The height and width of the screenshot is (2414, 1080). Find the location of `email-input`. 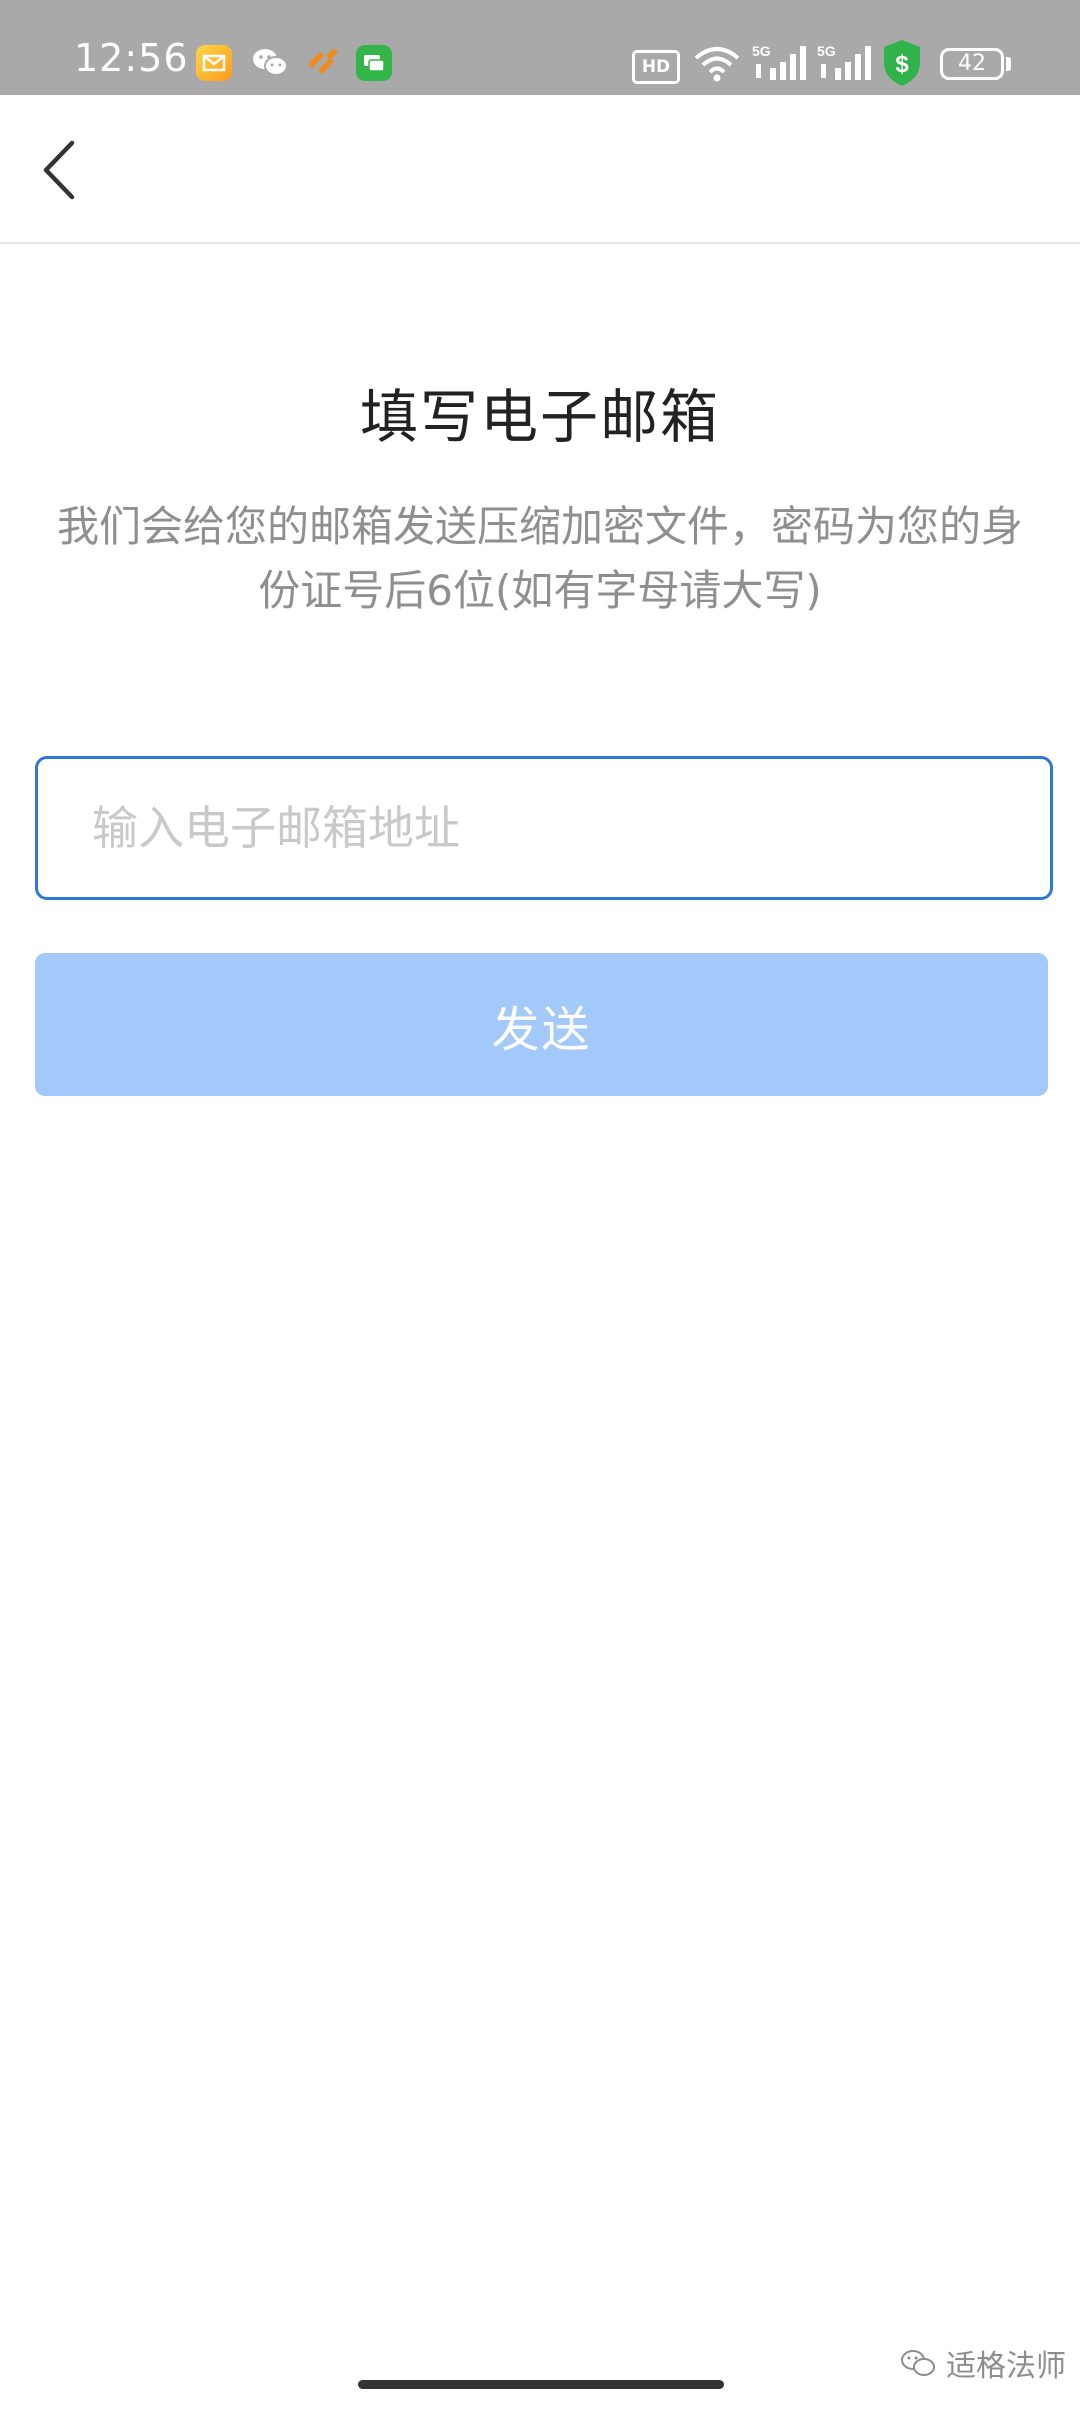

email-input is located at coordinates (544, 828).